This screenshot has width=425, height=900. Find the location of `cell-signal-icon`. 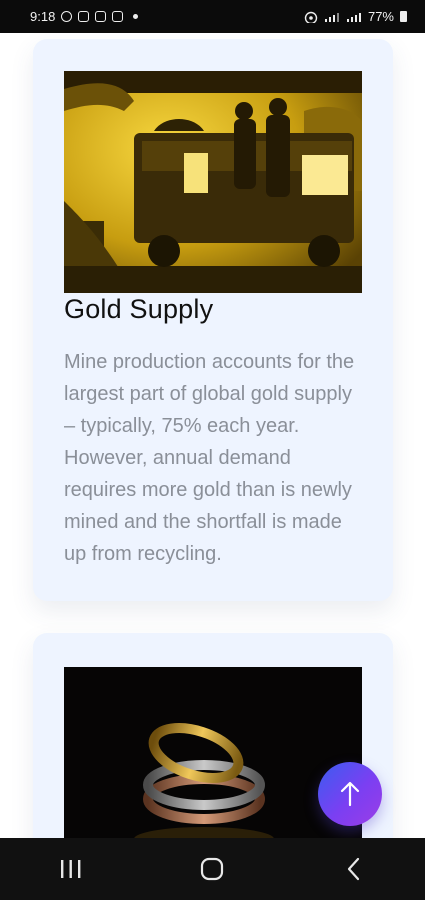

cell-signal-icon is located at coordinates (353, 17).